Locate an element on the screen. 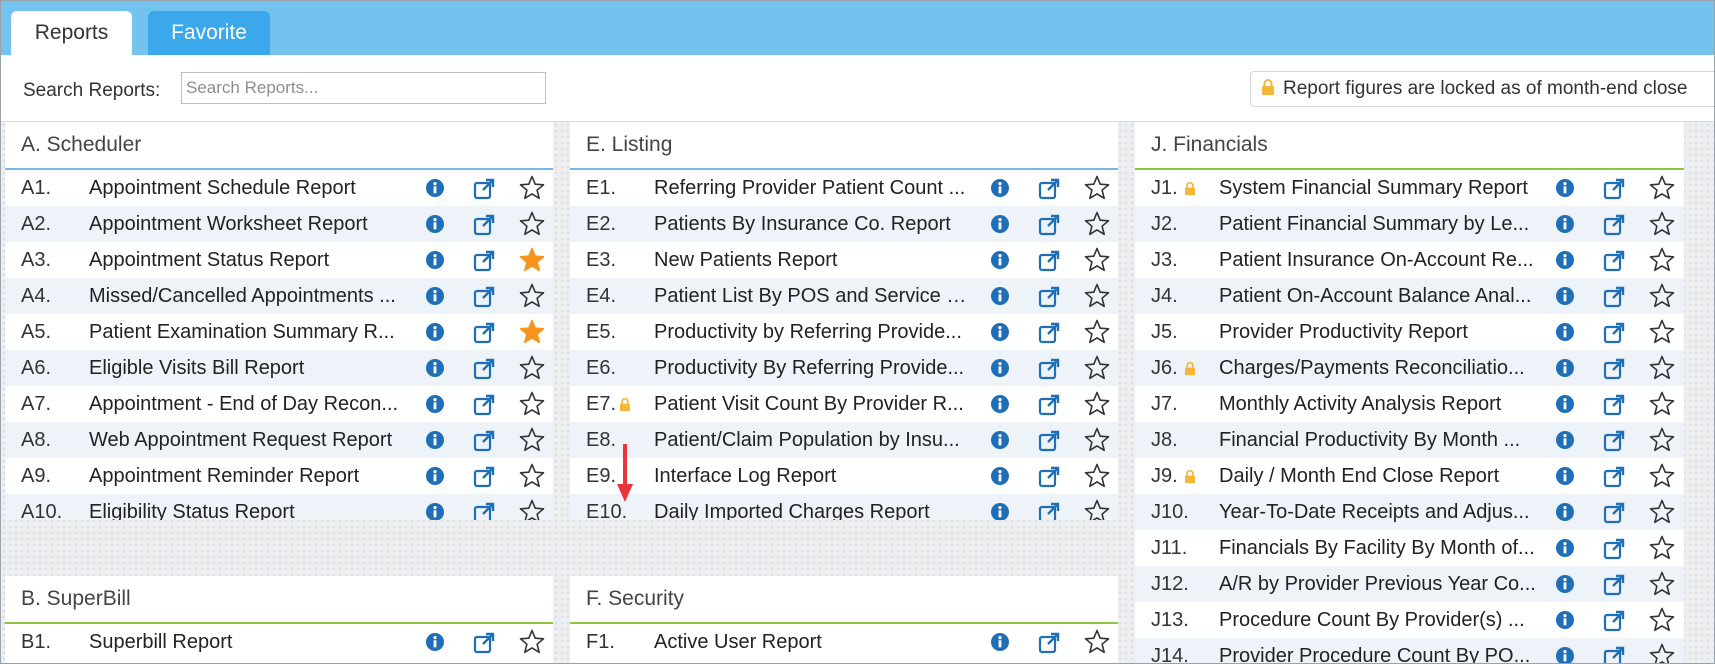 Image resolution: width=1715 pixels, height=664 pixels. report-name: Active User Report is located at coordinates (813, 642).